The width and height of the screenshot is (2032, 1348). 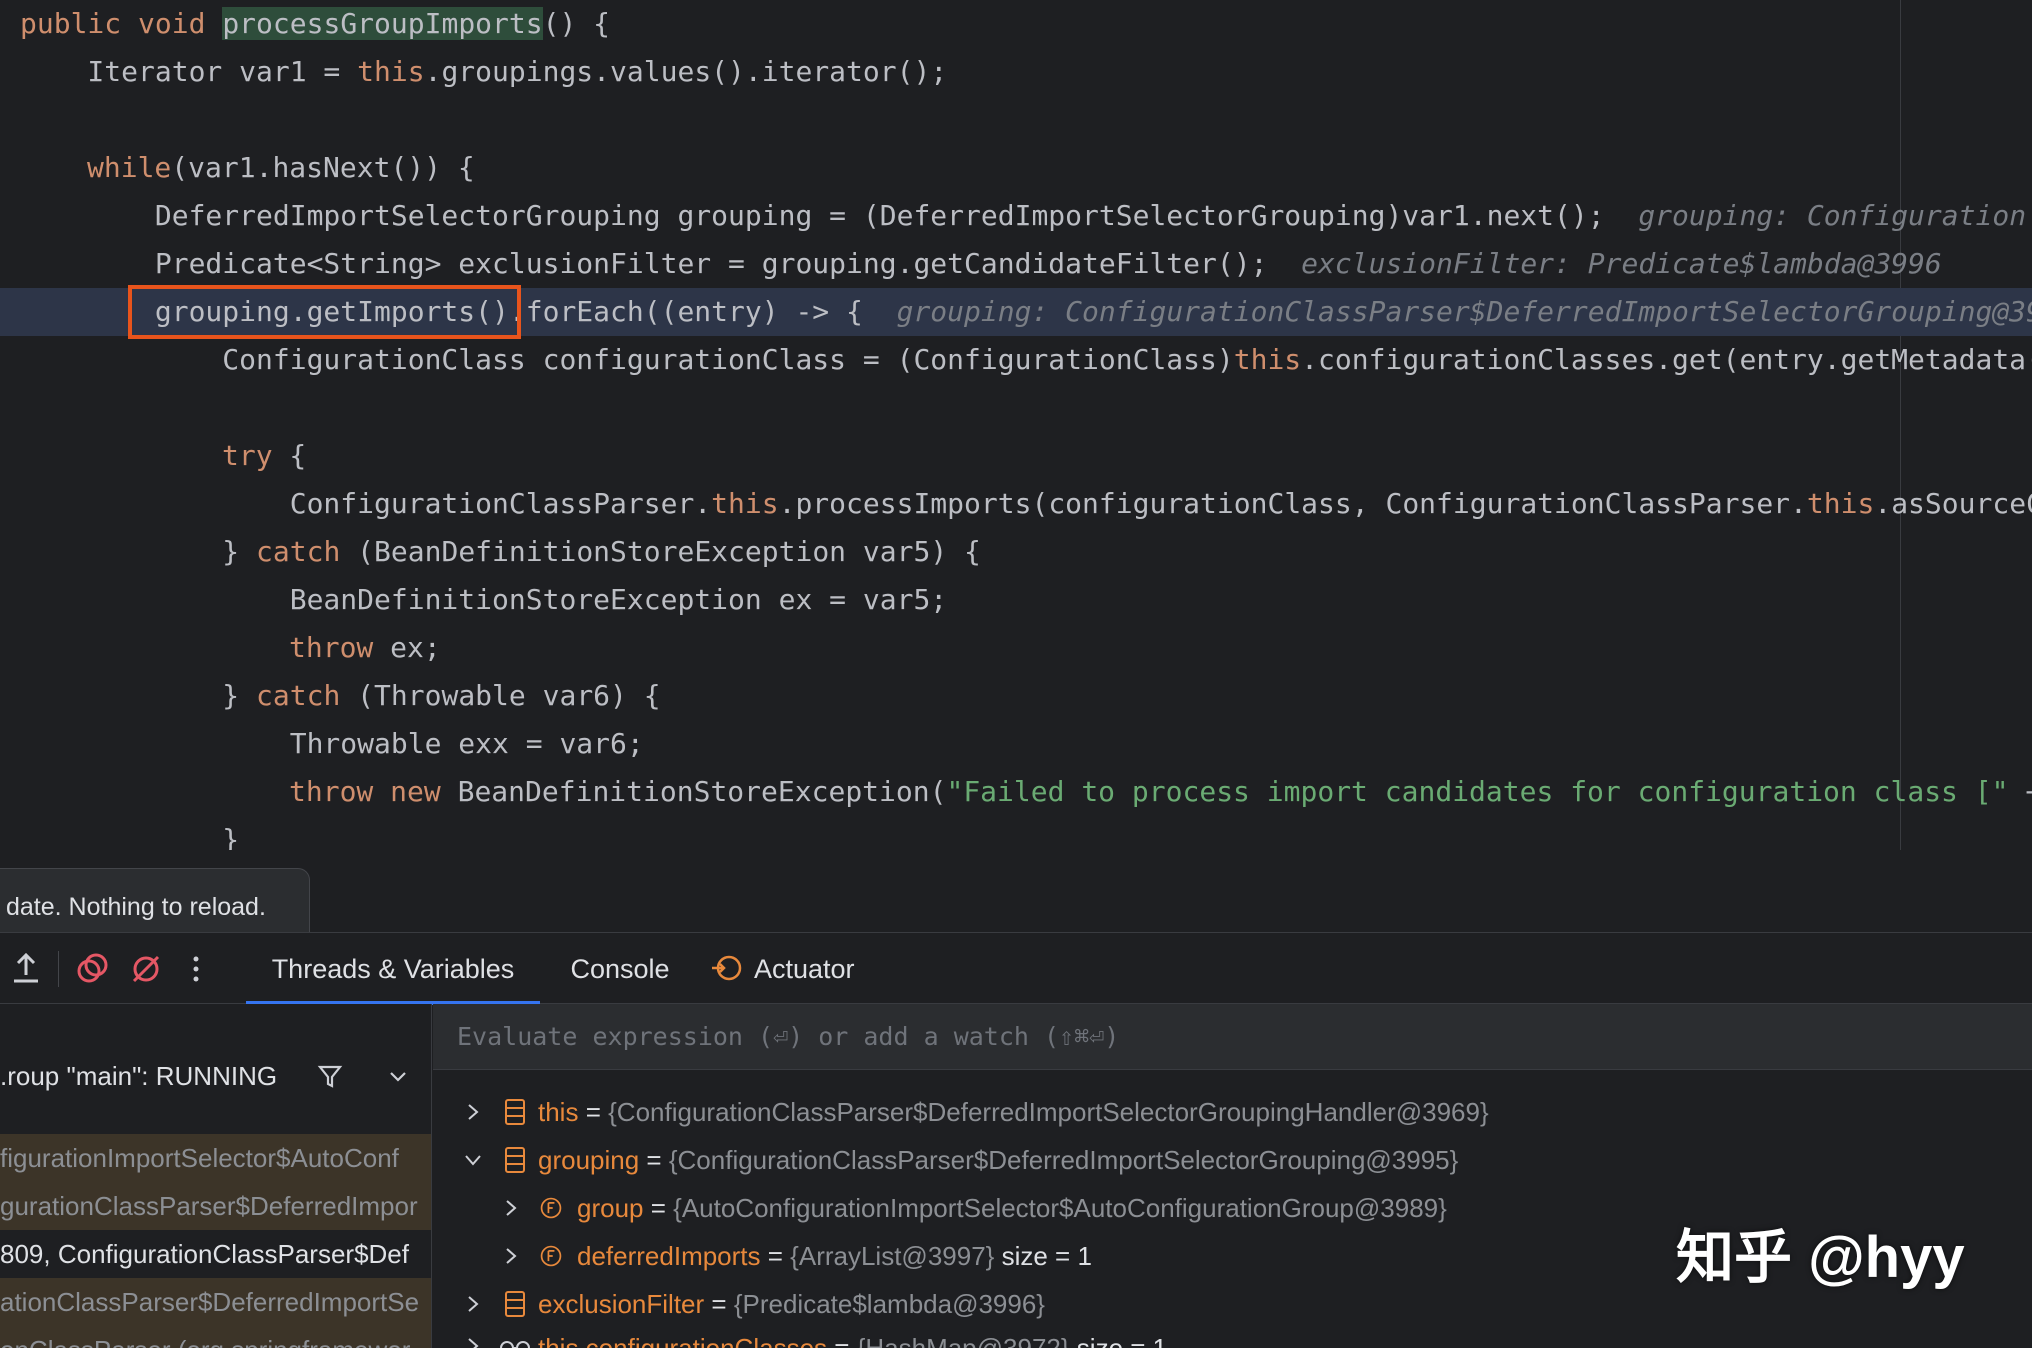 What do you see at coordinates (58, 969) in the screenshot?
I see `toolbar-divider` at bounding box center [58, 969].